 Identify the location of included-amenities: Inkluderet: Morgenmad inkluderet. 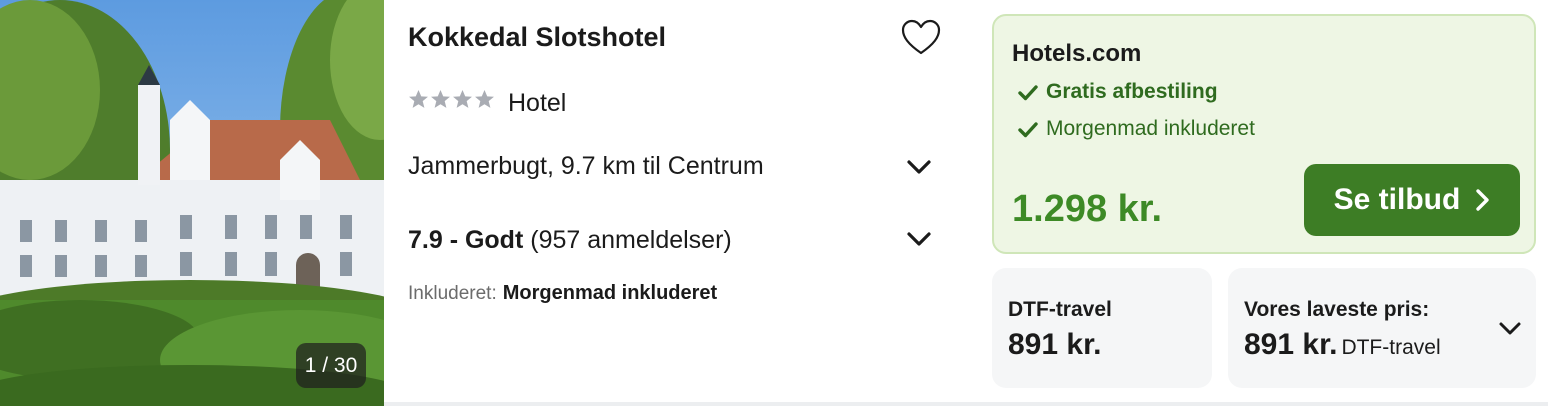
(562, 293).